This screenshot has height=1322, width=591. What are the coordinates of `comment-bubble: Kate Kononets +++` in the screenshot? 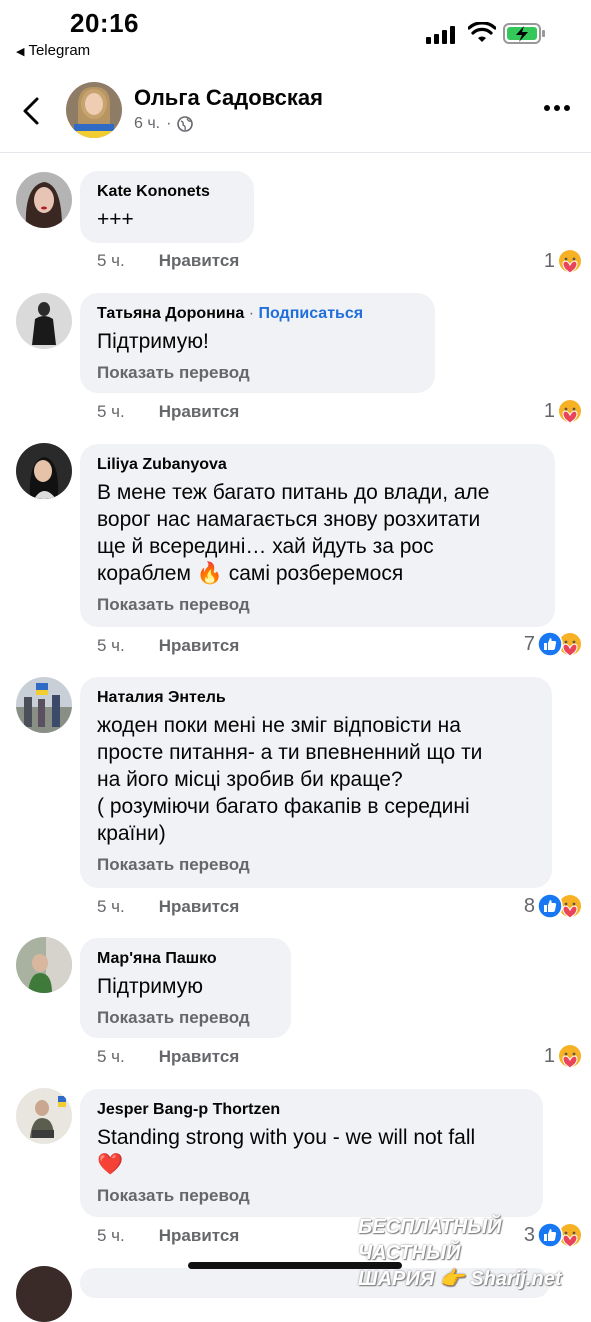 It's located at (167, 207).